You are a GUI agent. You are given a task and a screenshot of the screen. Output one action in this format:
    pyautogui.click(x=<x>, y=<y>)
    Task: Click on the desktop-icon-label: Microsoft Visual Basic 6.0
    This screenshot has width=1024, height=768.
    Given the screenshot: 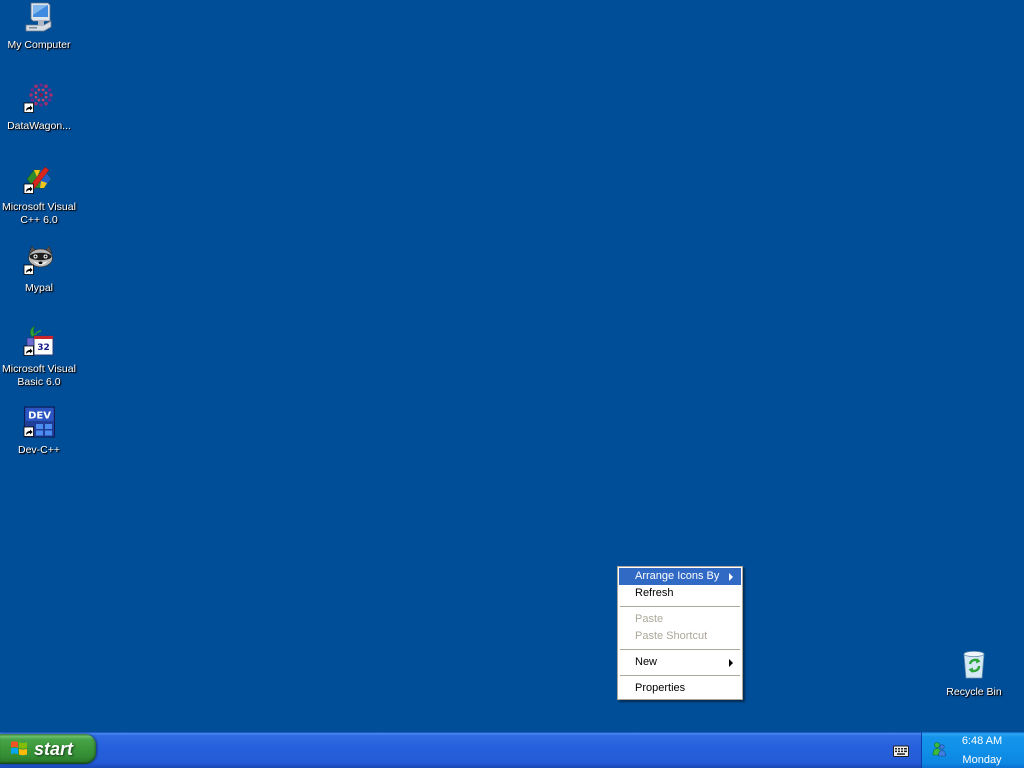 What is the action you would take?
    pyautogui.click(x=39, y=376)
    